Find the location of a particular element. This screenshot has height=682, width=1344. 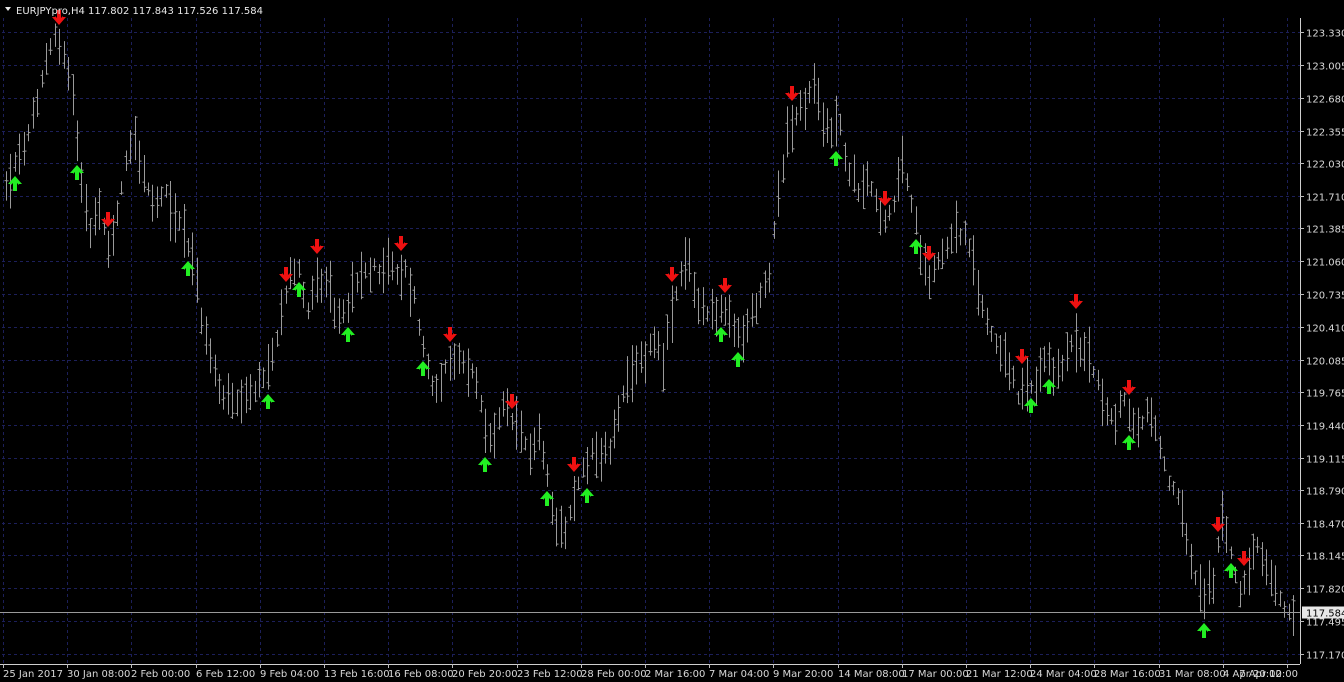

x-tick-label: 2 Feb 00:00 is located at coordinates (160, 674).